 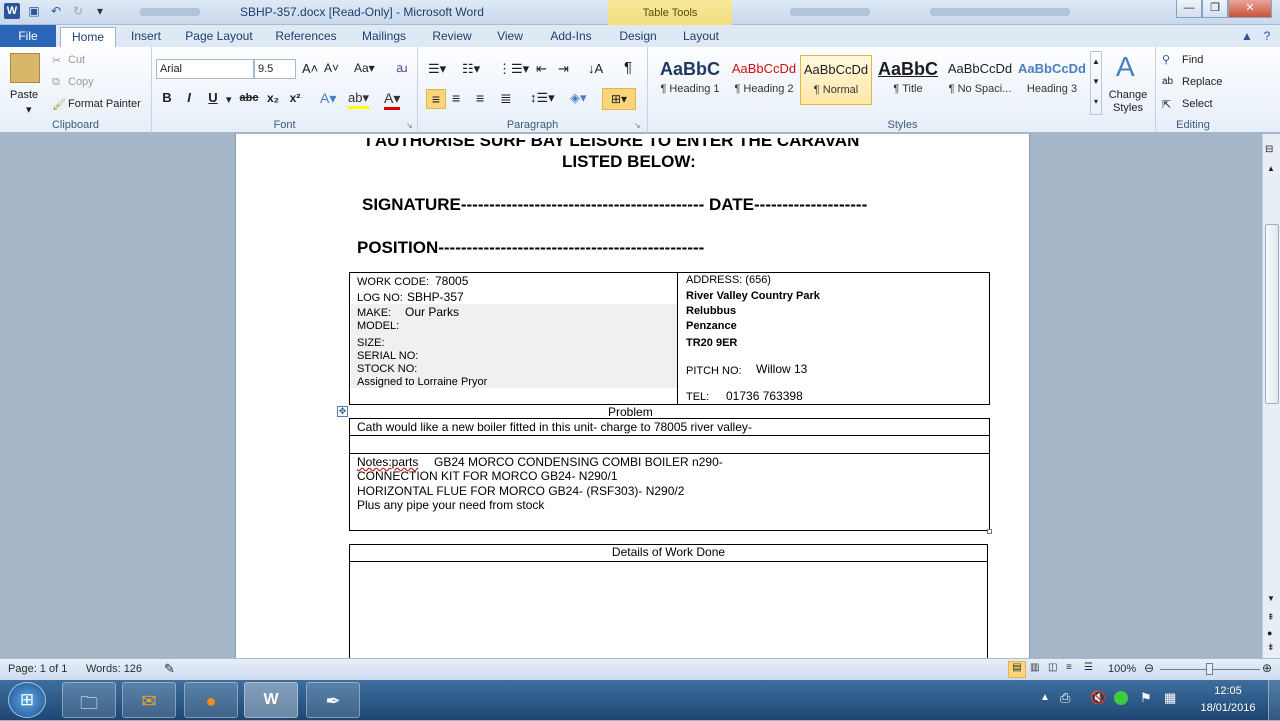 What do you see at coordinates (1269, 633) in the screenshot?
I see `select-browse-object-icon: ●` at bounding box center [1269, 633].